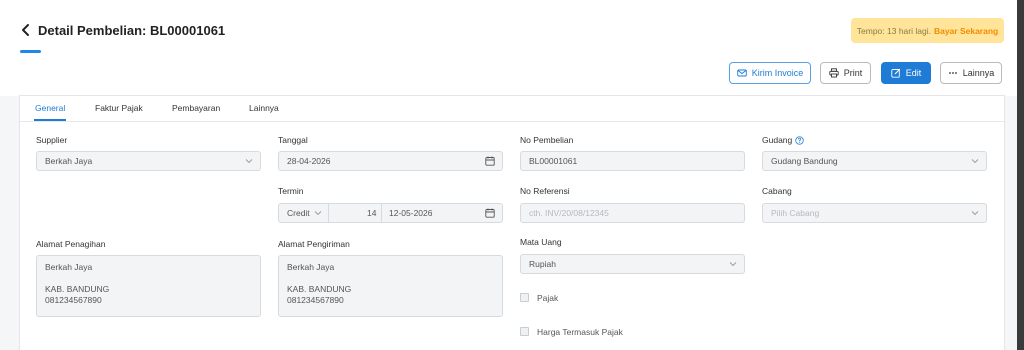  What do you see at coordinates (777, 73) in the screenshot?
I see `kirim-invoice-label: Kirim Invoice` at bounding box center [777, 73].